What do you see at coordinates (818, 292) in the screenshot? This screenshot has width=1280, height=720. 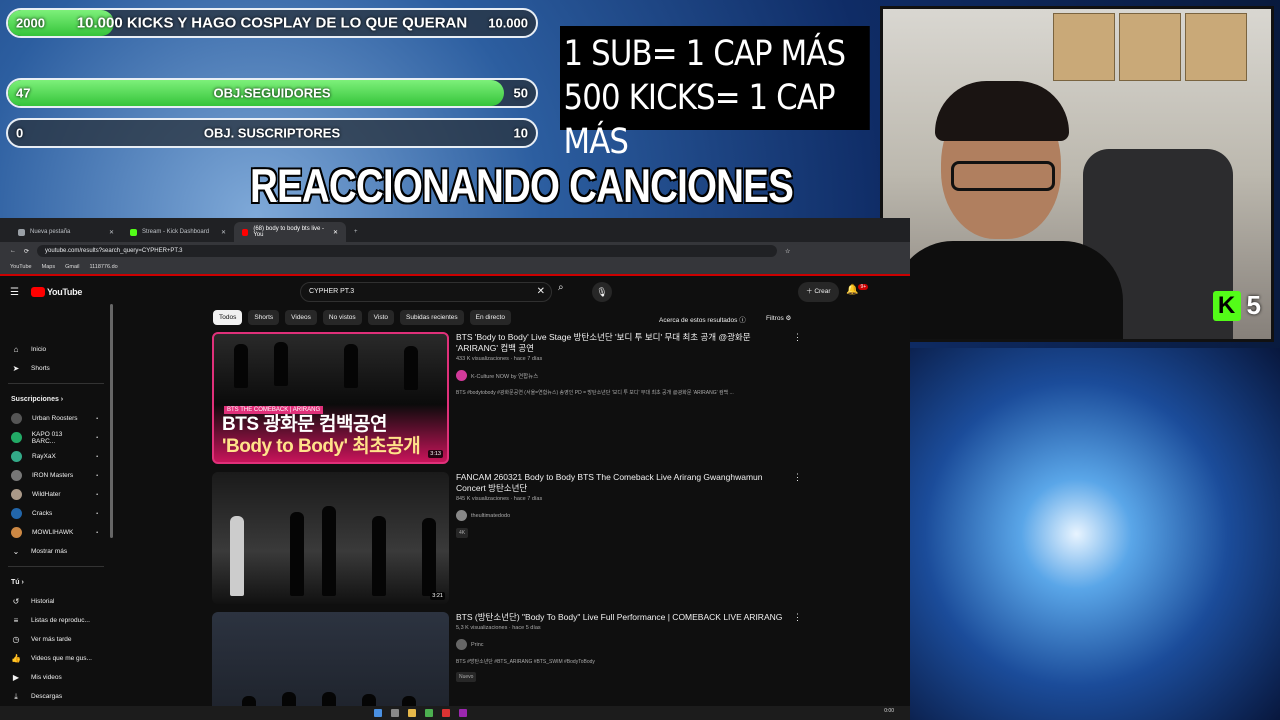 I see `create-button: ＋ Crear` at bounding box center [818, 292].